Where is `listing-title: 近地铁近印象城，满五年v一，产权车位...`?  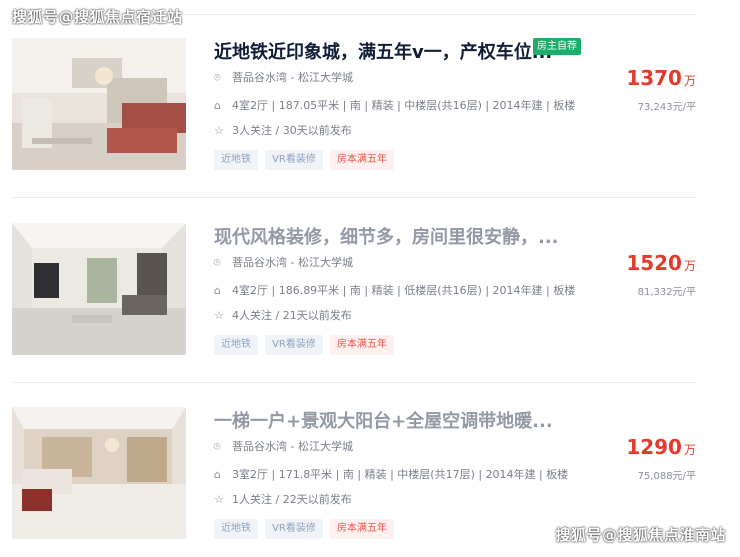
listing-title: 近地铁近印象城，满五年v一，产权车位... is located at coordinates (383, 51).